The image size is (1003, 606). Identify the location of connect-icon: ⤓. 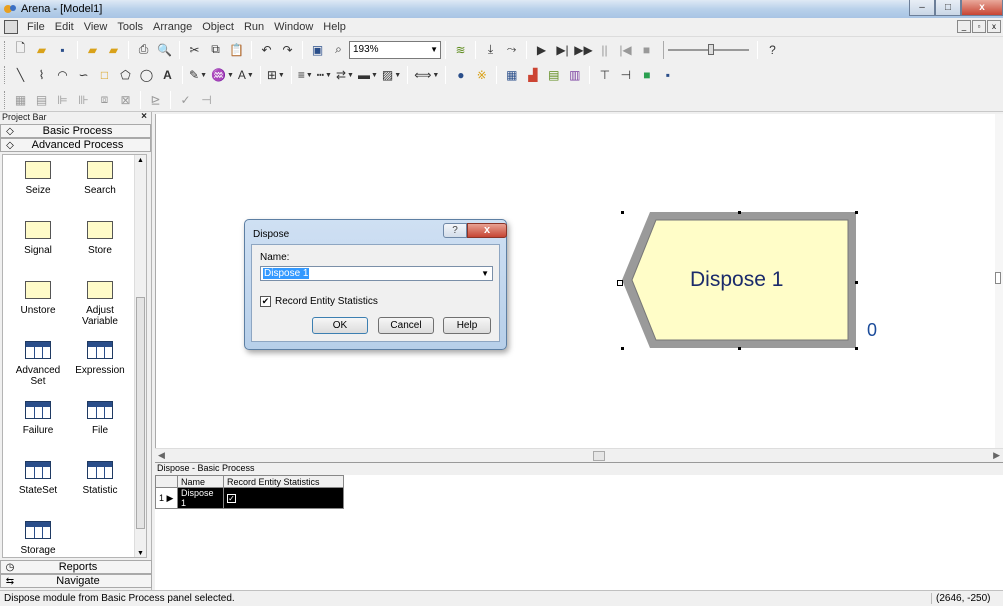
(490, 49).